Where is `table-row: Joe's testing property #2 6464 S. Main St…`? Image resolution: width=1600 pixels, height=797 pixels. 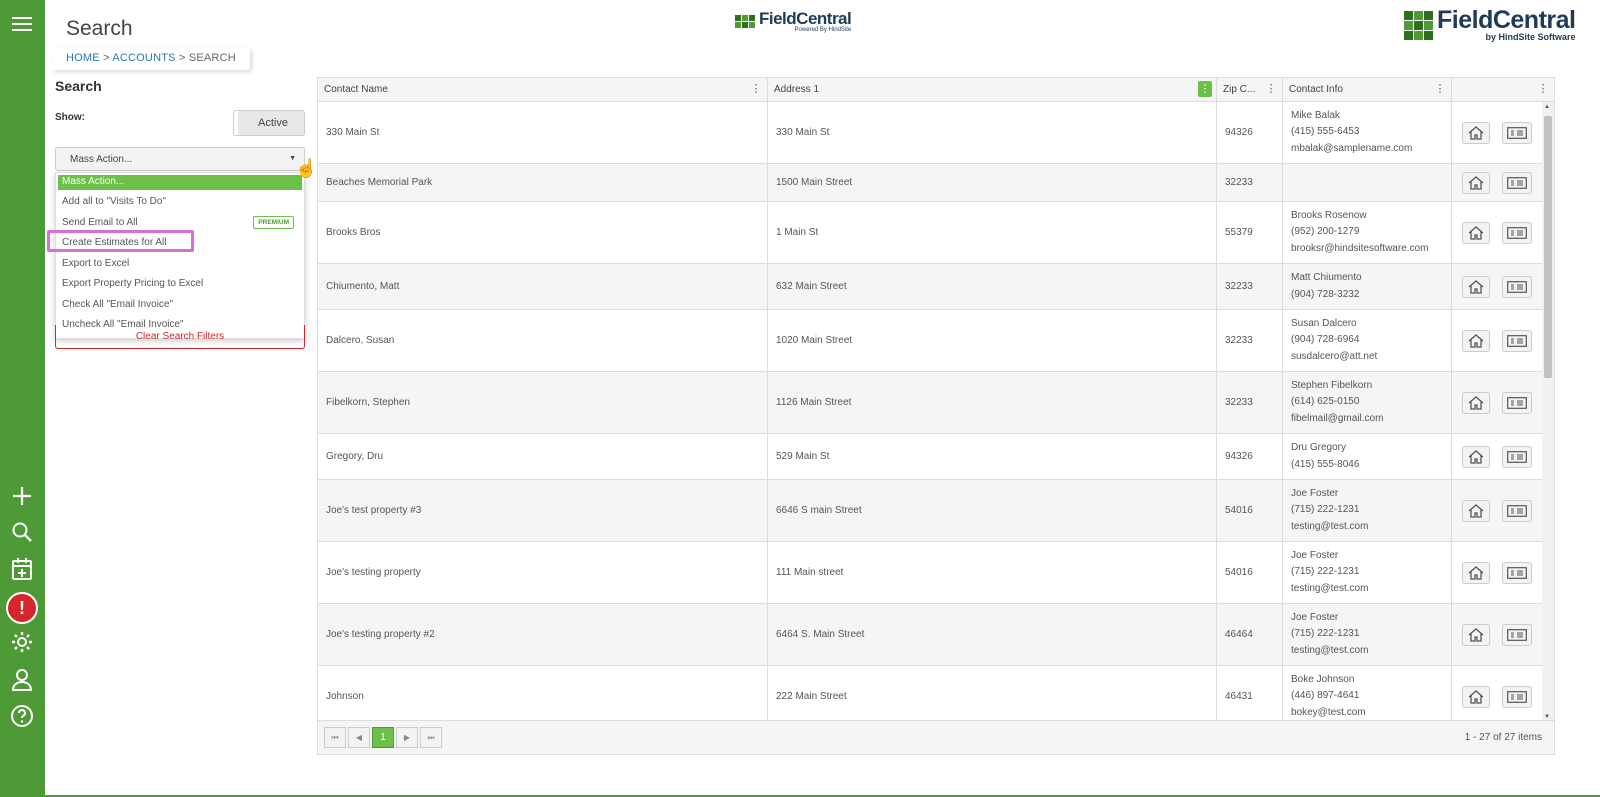 table-row: Joe's testing property #2 6464 S. Main St… is located at coordinates (930, 635).